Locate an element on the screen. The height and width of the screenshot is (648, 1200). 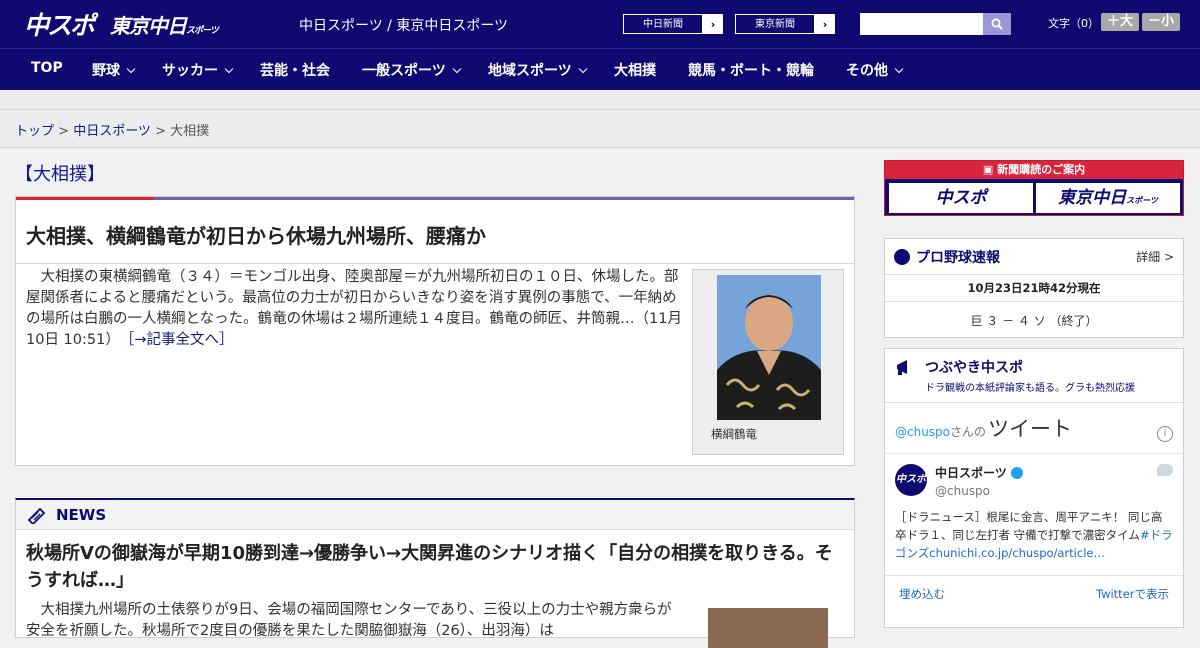
subscribe-tokyo-chunichi: 東京中日スポーツ is located at coordinates (1108, 198).